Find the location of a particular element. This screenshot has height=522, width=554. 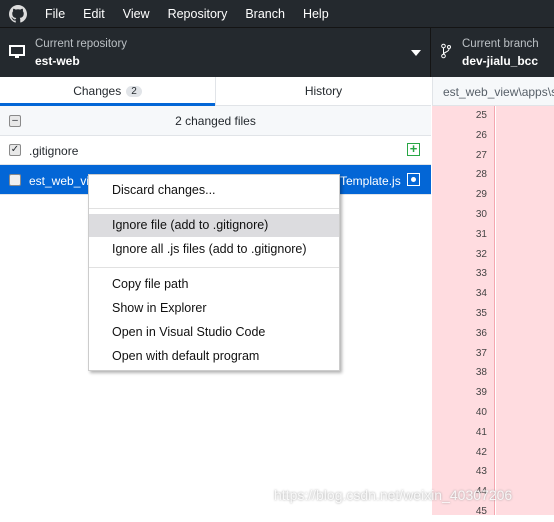

monitor-icon is located at coordinates (17, 53).